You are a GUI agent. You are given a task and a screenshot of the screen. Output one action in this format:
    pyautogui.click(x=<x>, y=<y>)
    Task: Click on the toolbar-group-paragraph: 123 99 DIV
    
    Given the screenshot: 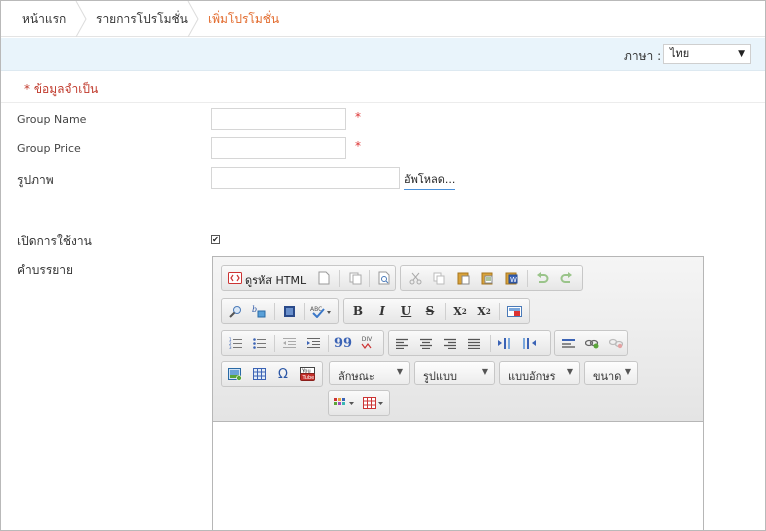 What is the action you would take?
    pyautogui.click(x=302, y=343)
    